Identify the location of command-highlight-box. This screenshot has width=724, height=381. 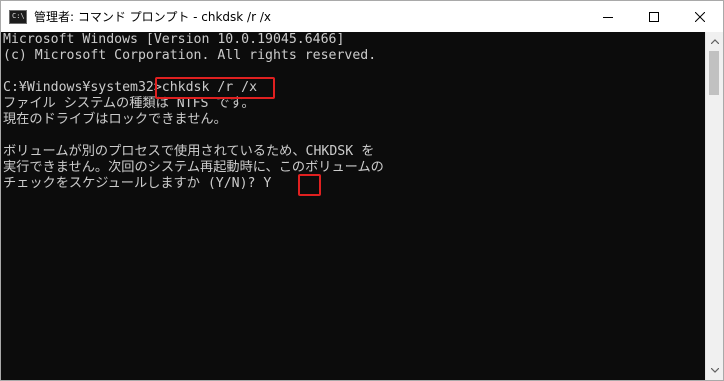
(215, 88).